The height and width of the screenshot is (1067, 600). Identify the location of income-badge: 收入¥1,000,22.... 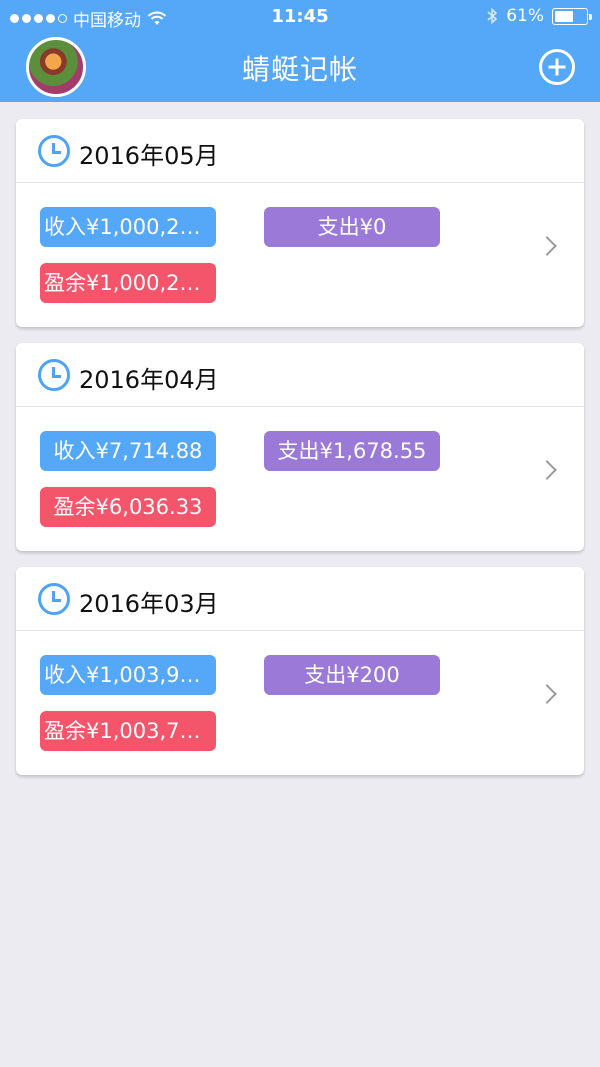
(128, 227).